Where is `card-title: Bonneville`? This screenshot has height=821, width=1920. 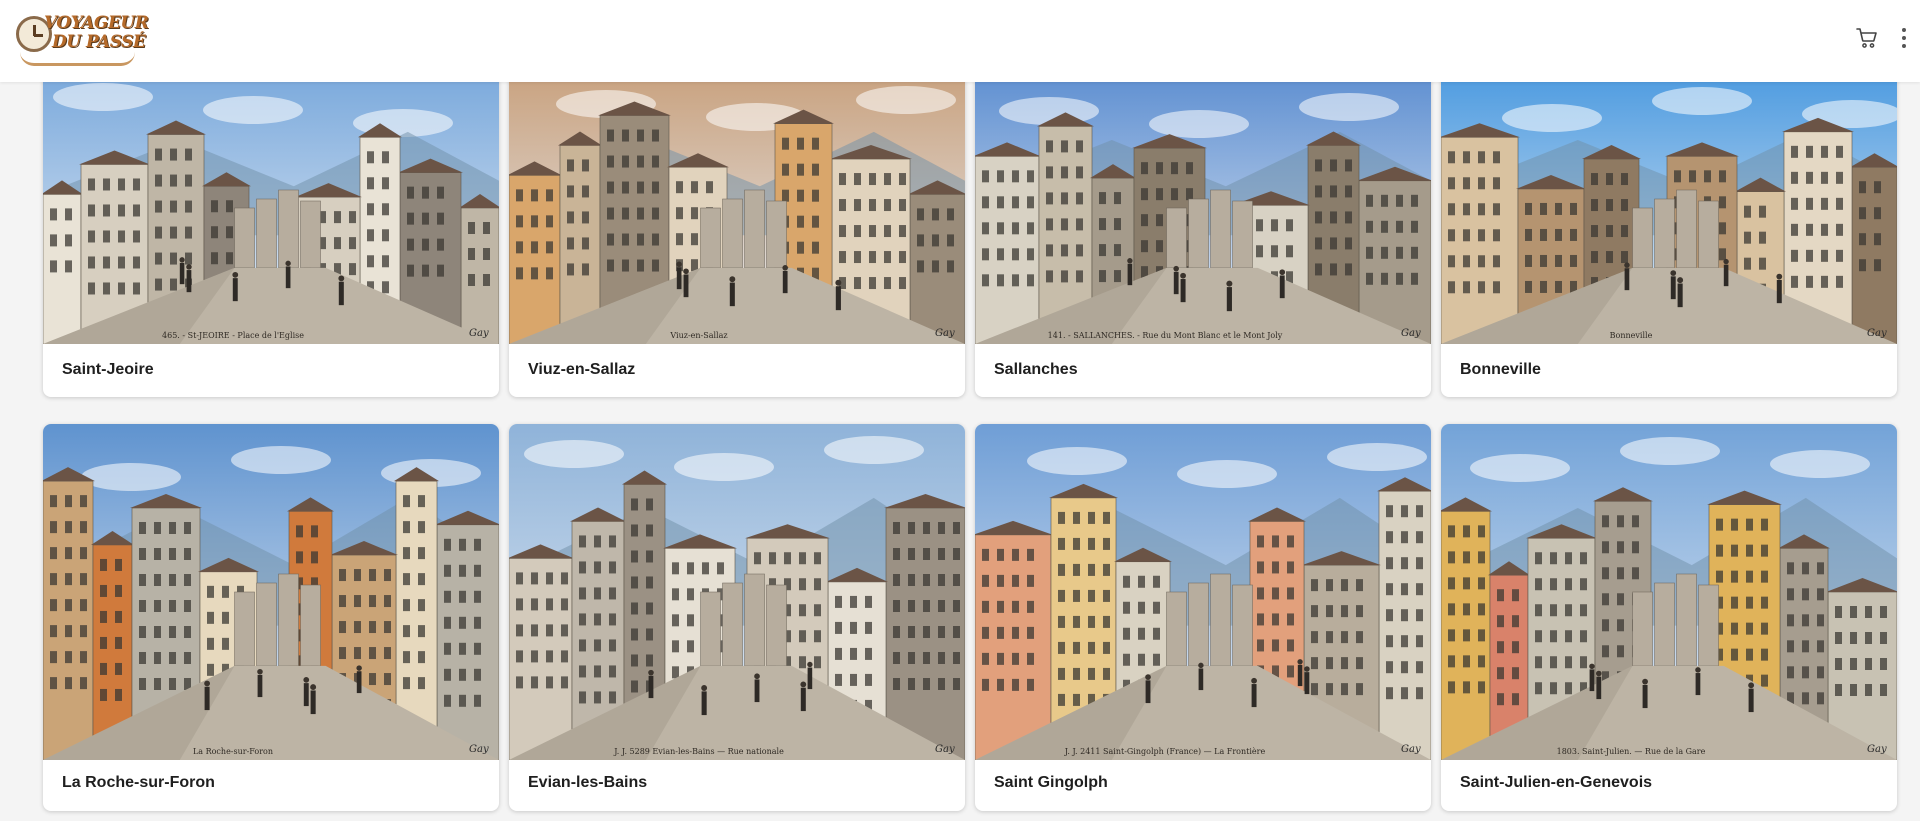 card-title: Bonneville is located at coordinates (1500, 369).